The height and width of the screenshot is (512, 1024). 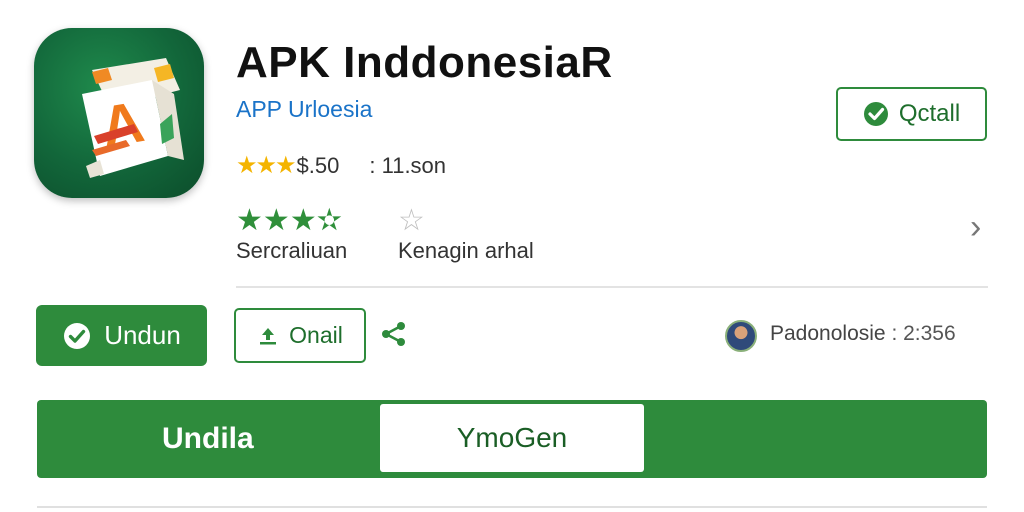 What do you see at coordinates (329, 220) in the screenshot?
I see `star-outline-icon: ✫` at bounding box center [329, 220].